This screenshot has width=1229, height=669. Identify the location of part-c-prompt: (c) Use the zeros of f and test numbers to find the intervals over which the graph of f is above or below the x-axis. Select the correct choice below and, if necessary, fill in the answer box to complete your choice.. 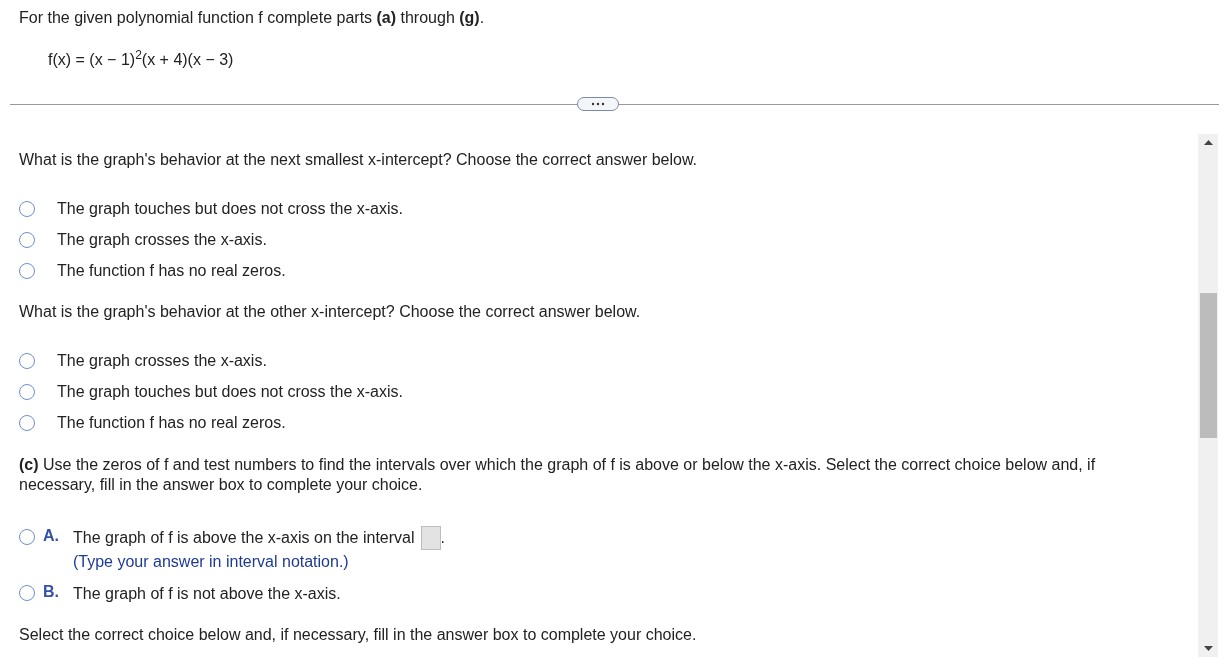
(558, 475).